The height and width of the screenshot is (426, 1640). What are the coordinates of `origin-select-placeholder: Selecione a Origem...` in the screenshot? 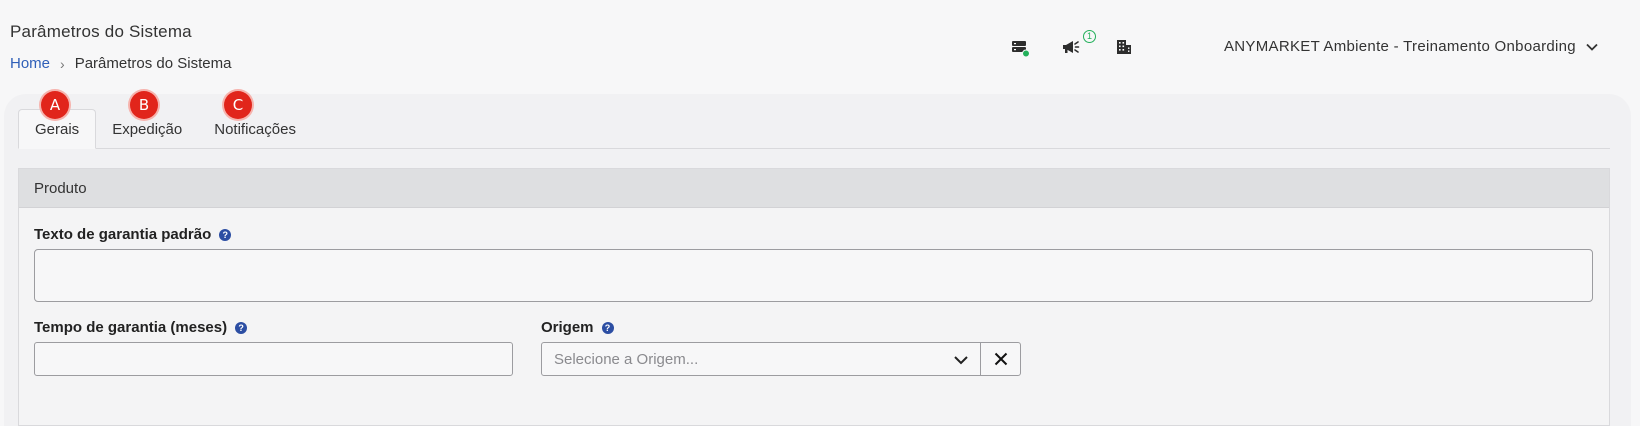 It's located at (626, 359).